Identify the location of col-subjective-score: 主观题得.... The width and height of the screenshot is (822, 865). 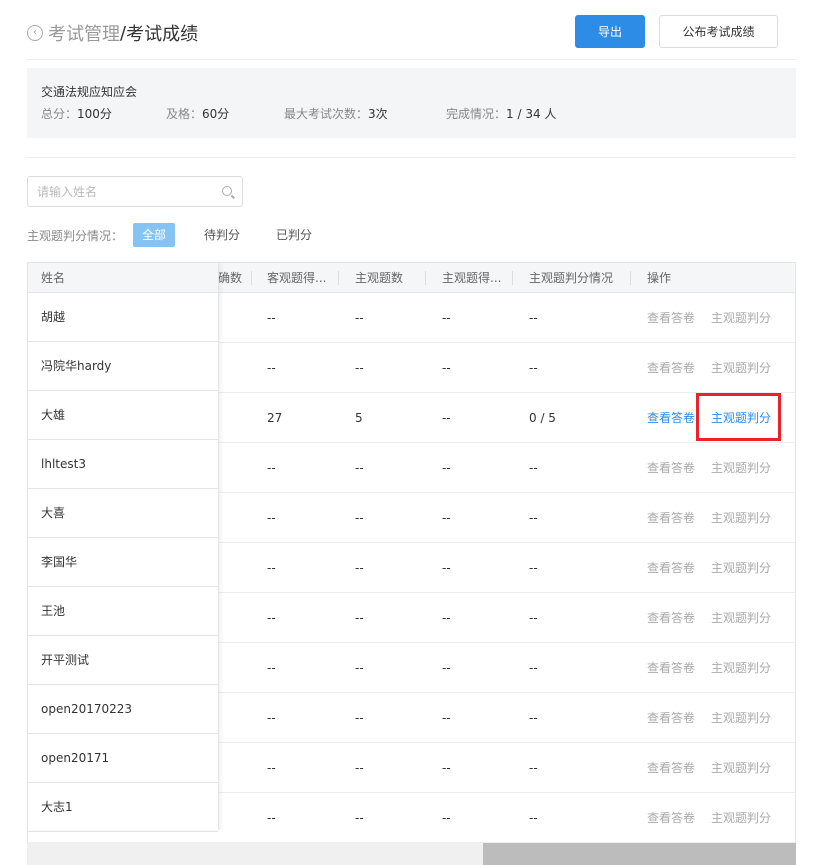
(472, 278).